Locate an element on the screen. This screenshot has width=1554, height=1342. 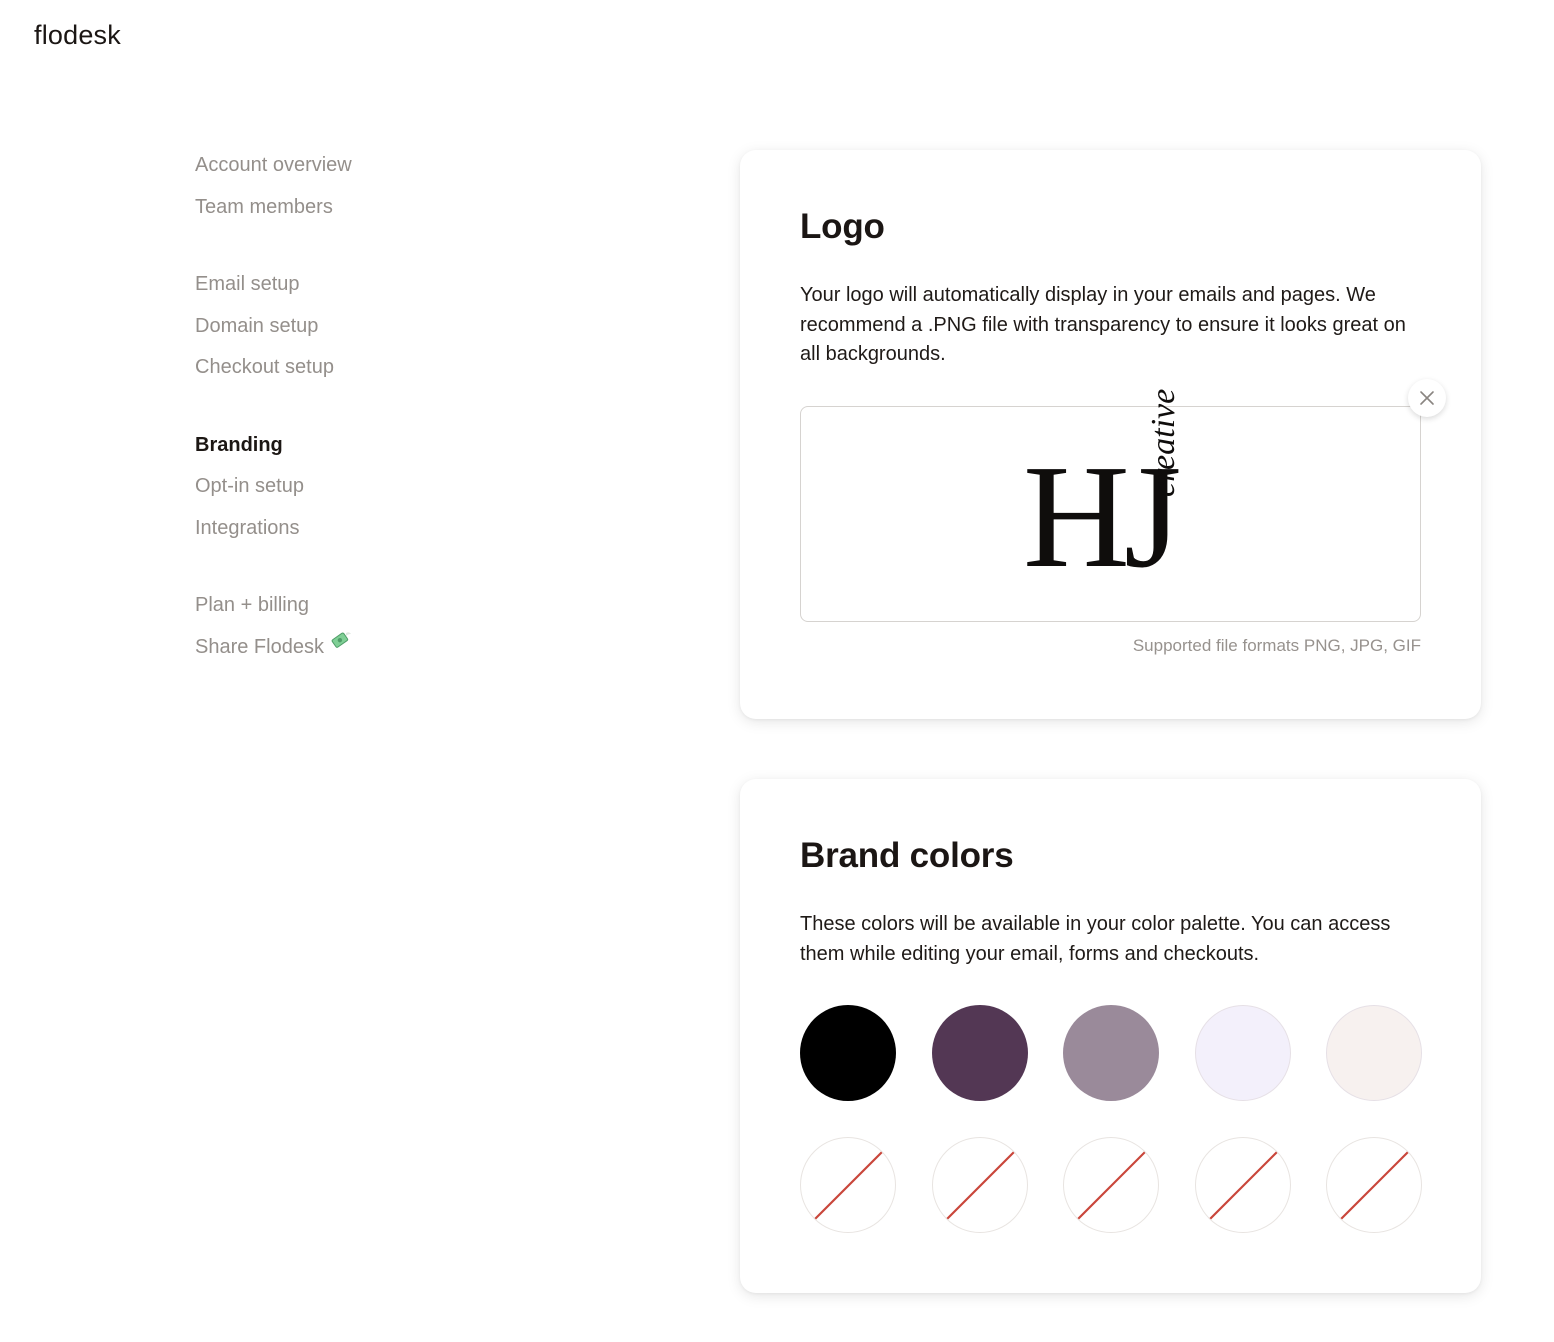
close-icon is located at coordinates (1427, 398).